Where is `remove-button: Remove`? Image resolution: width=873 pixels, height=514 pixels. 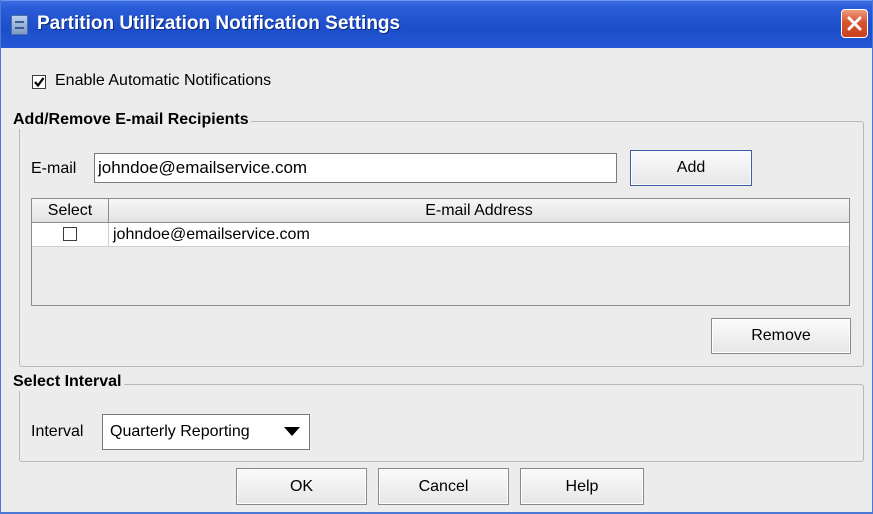 remove-button: Remove is located at coordinates (781, 336).